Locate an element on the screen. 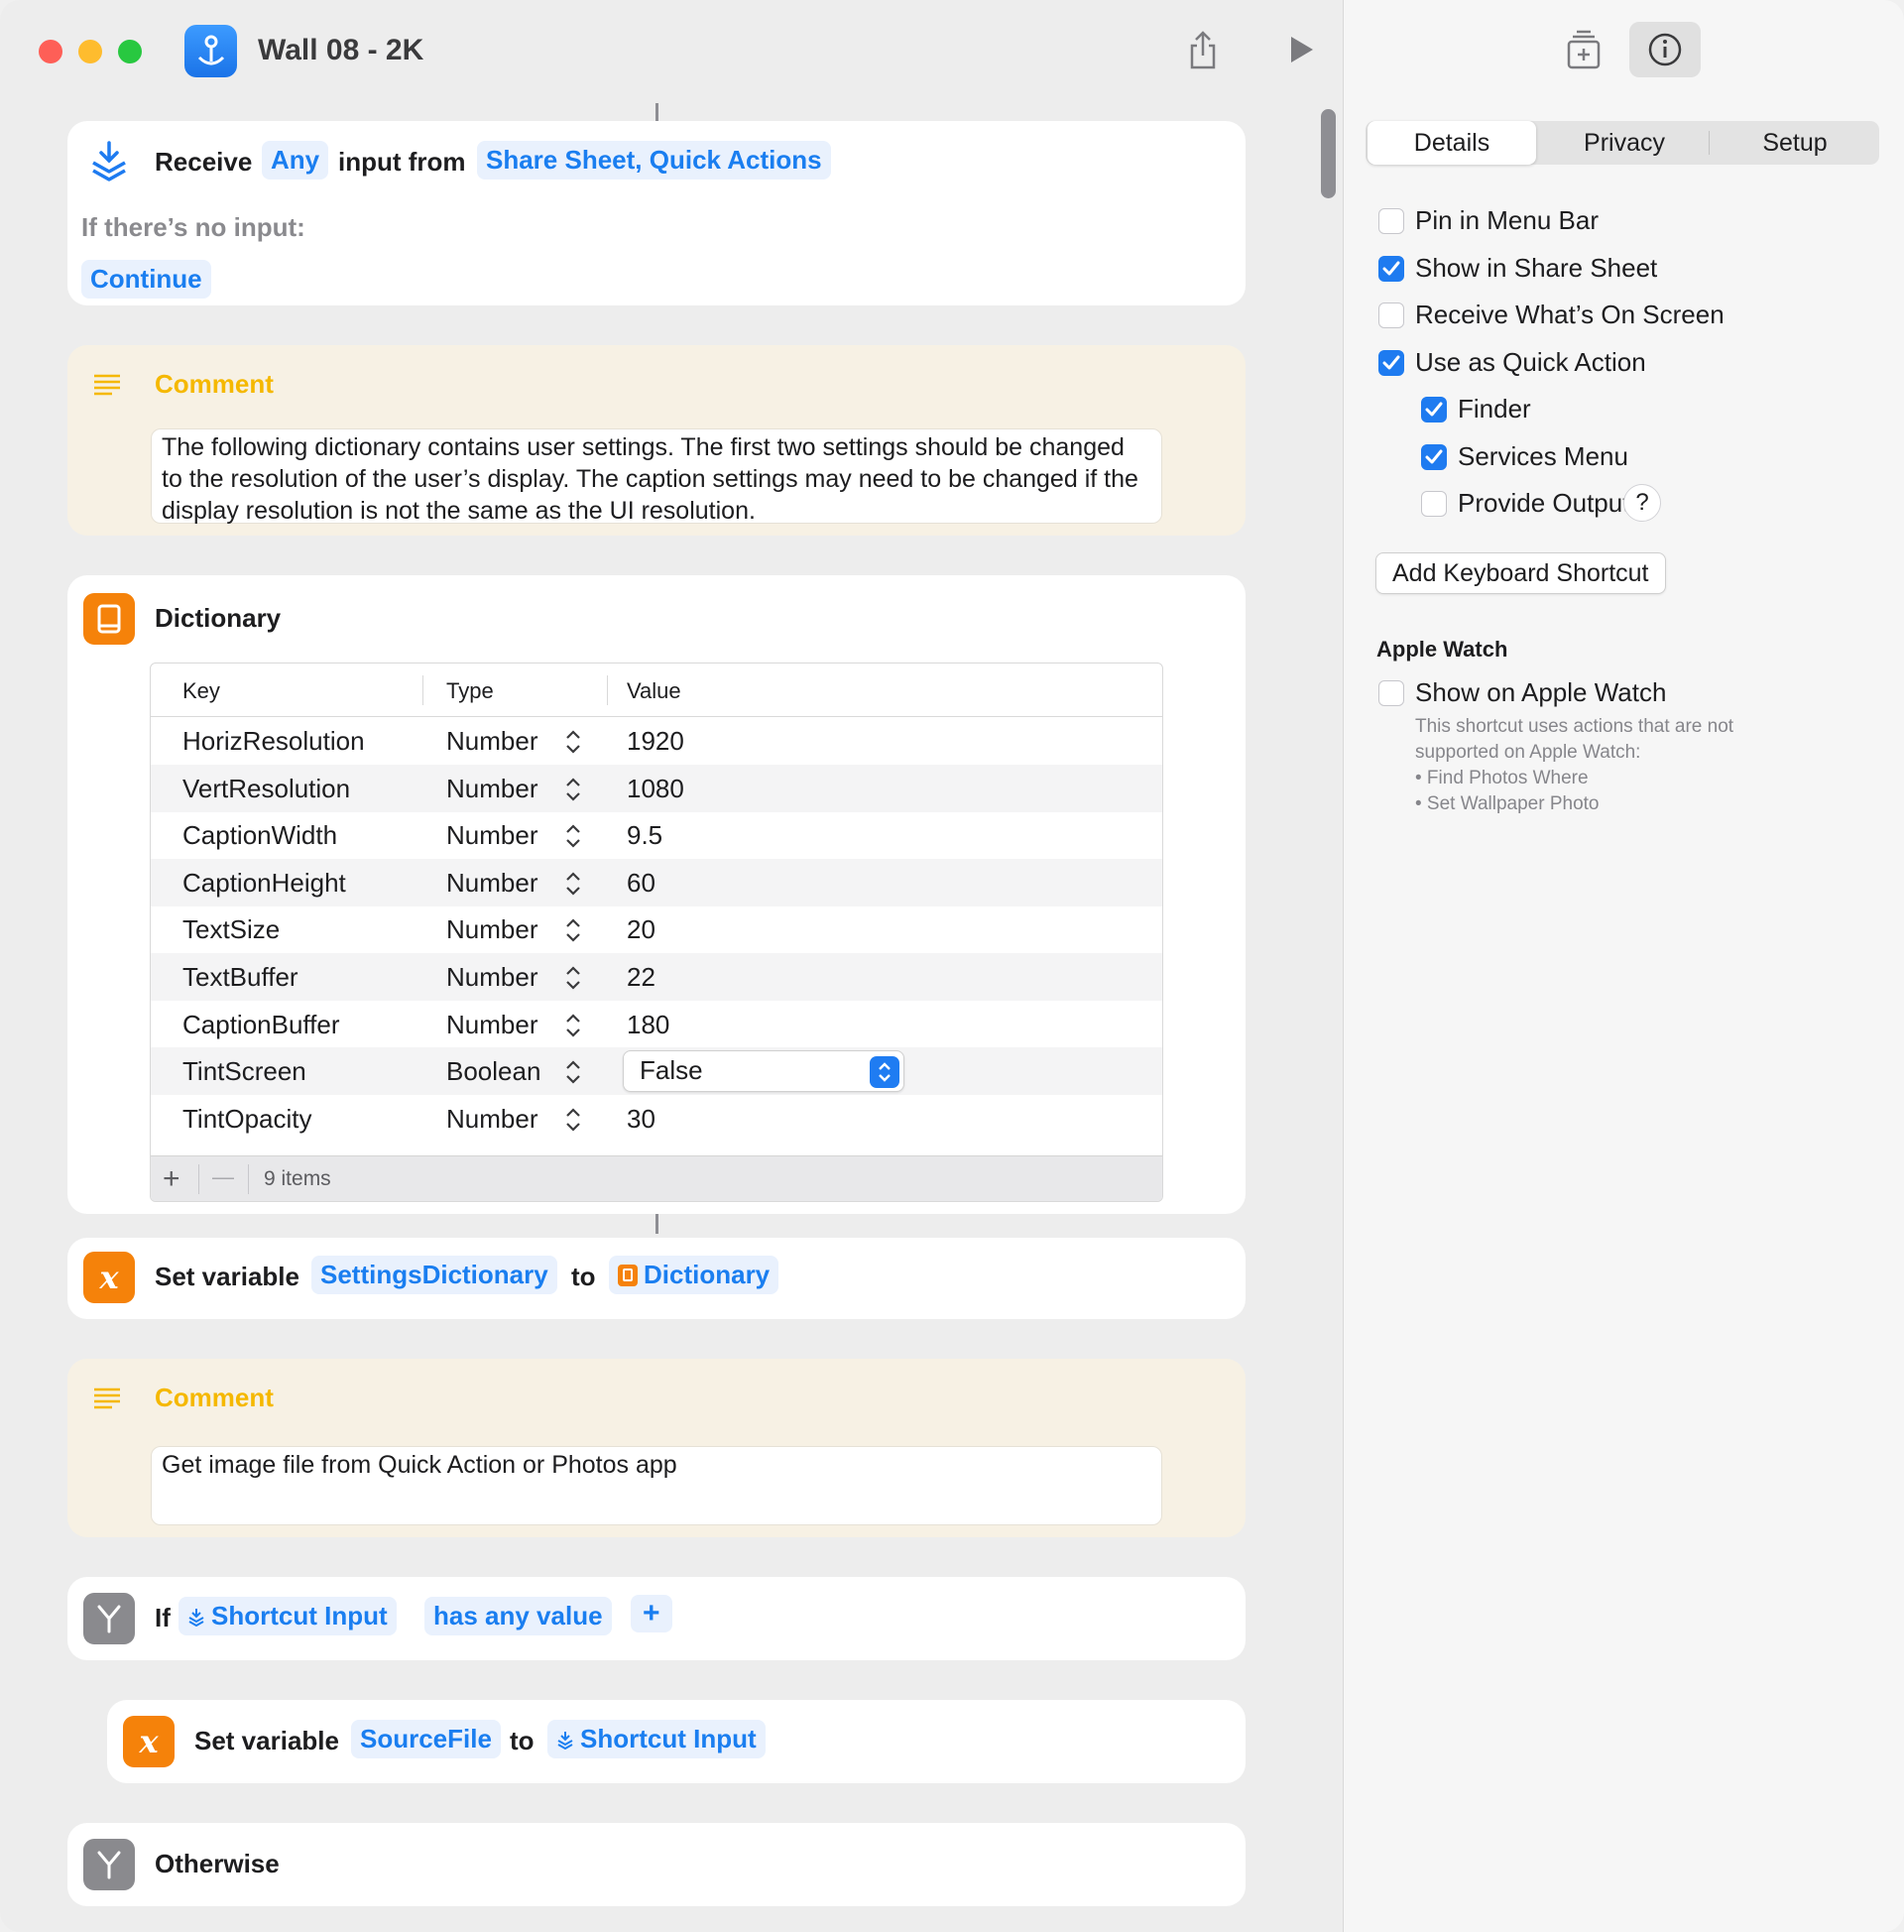 This screenshot has width=1904, height=1932. tab-setup: Setup is located at coordinates (1795, 143).